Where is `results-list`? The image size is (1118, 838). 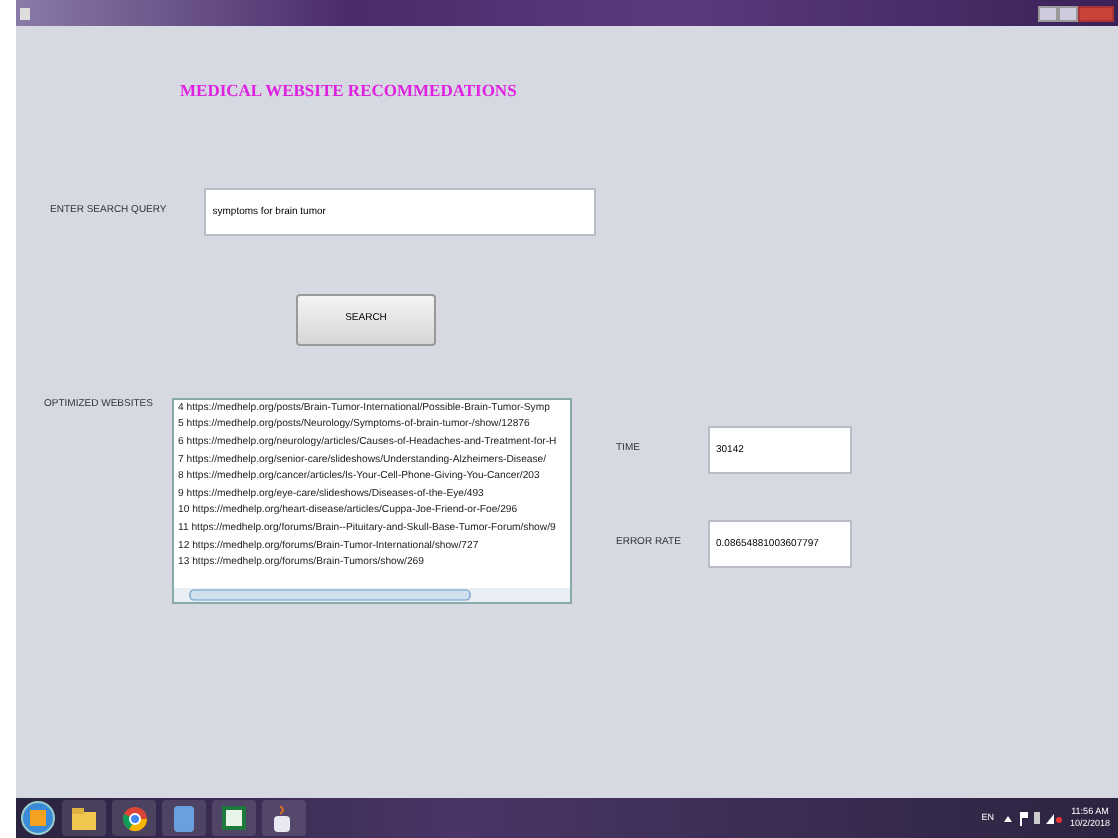 results-list is located at coordinates (372, 500).